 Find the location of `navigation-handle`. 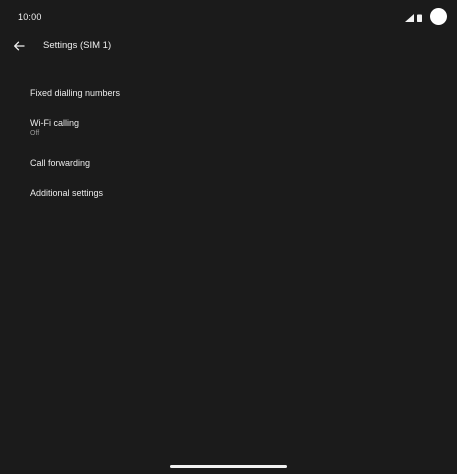

navigation-handle is located at coordinates (228, 466).